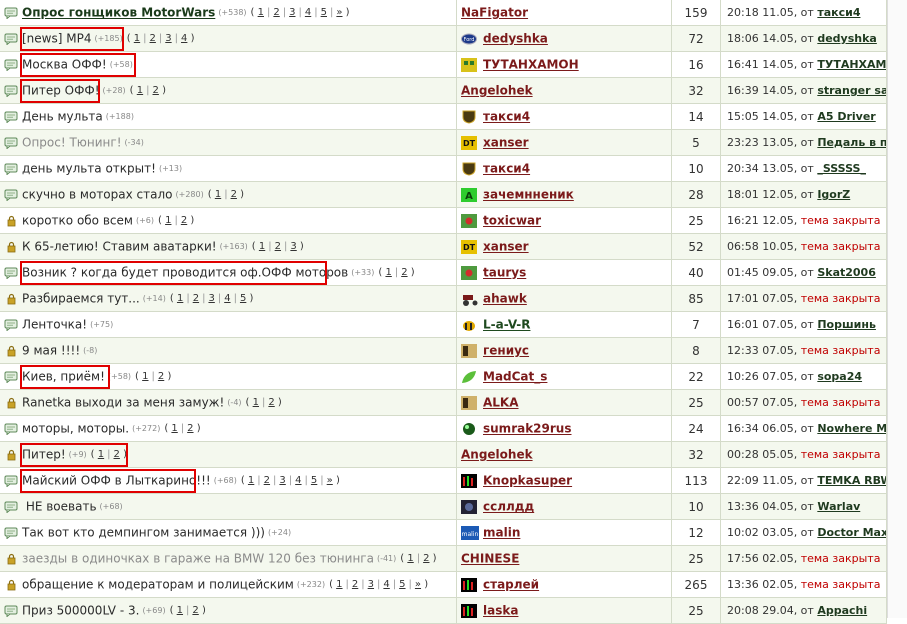  What do you see at coordinates (531, 65) in the screenshot?
I see `author-link: ТУТАНХАМОН` at bounding box center [531, 65].